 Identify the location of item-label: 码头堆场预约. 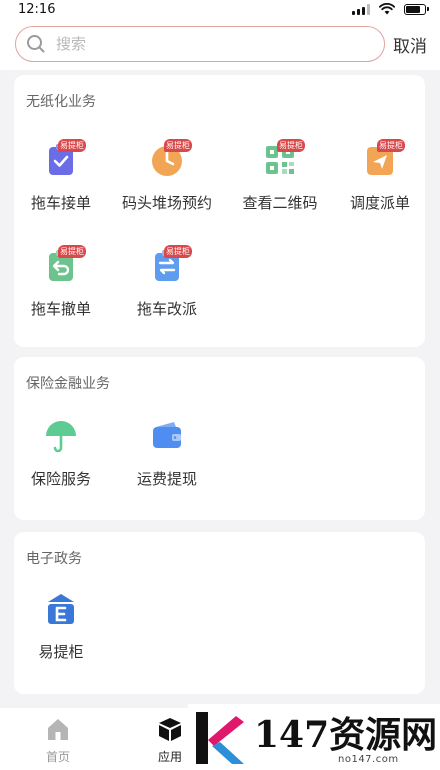
(166, 203).